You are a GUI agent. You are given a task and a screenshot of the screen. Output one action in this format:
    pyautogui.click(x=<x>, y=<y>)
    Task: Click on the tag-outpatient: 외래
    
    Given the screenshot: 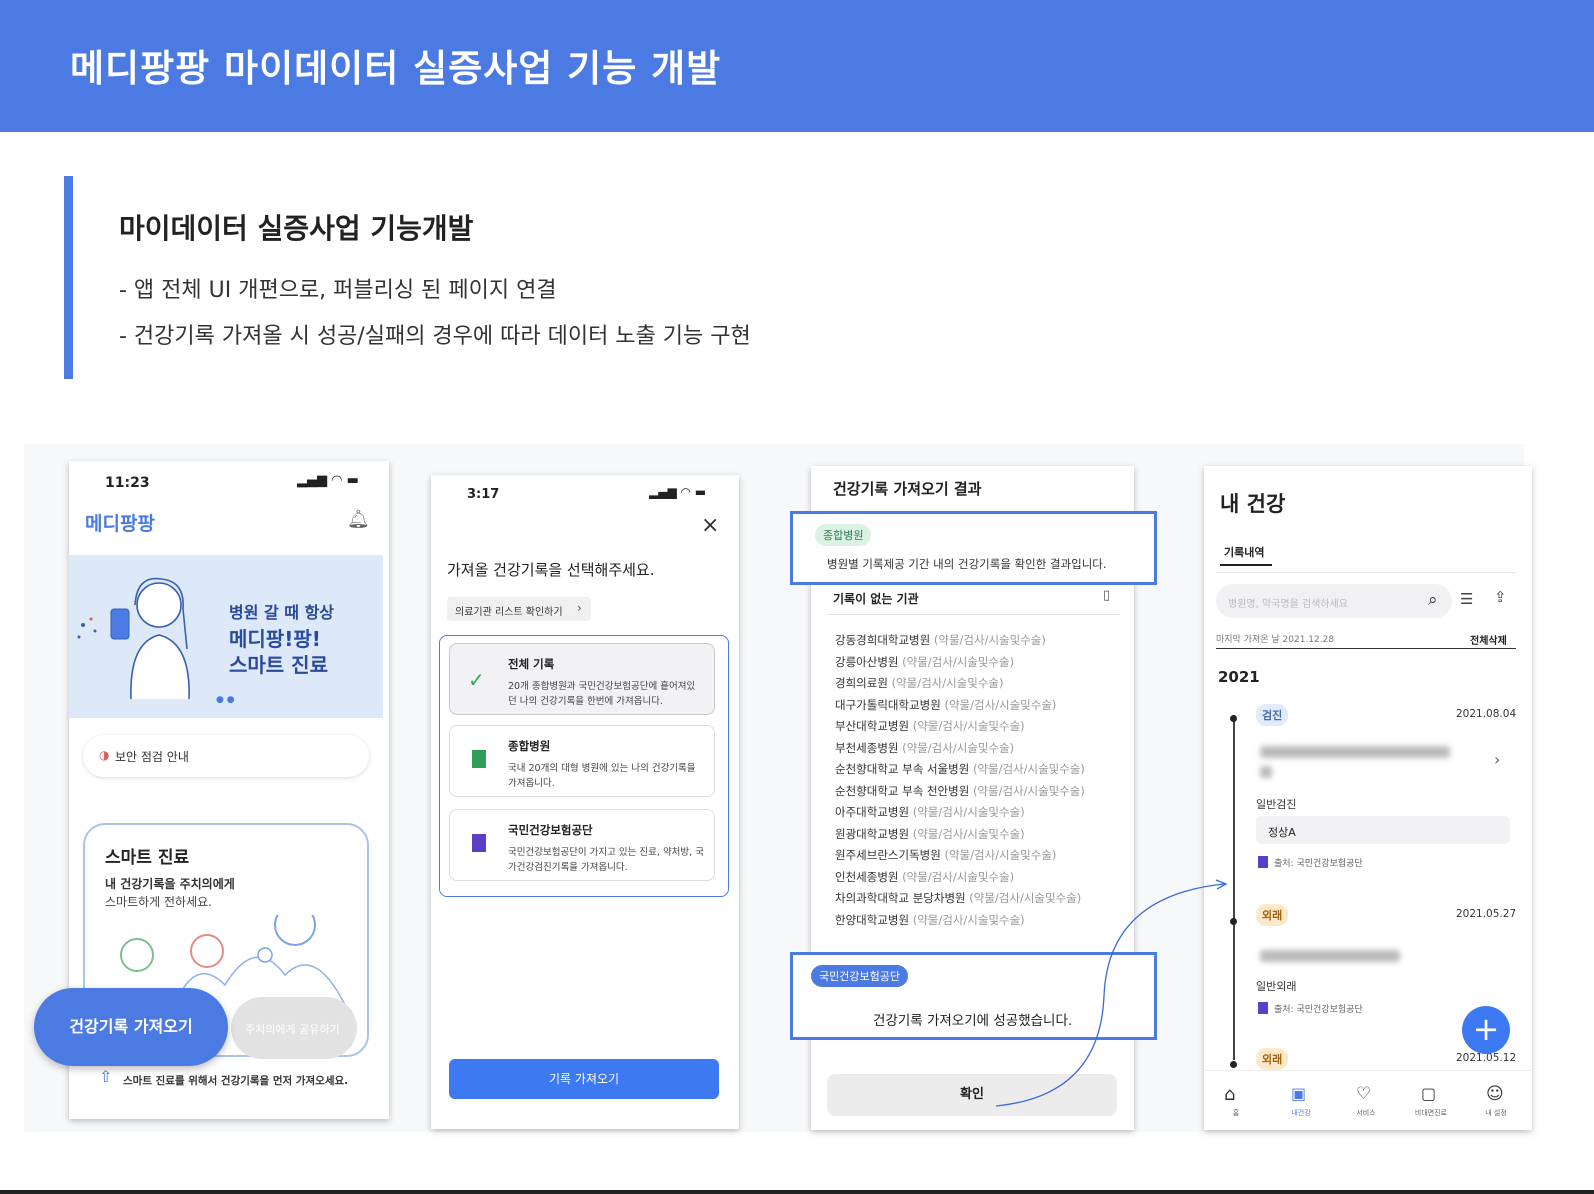 What is the action you would take?
    pyautogui.click(x=1272, y=915)
    